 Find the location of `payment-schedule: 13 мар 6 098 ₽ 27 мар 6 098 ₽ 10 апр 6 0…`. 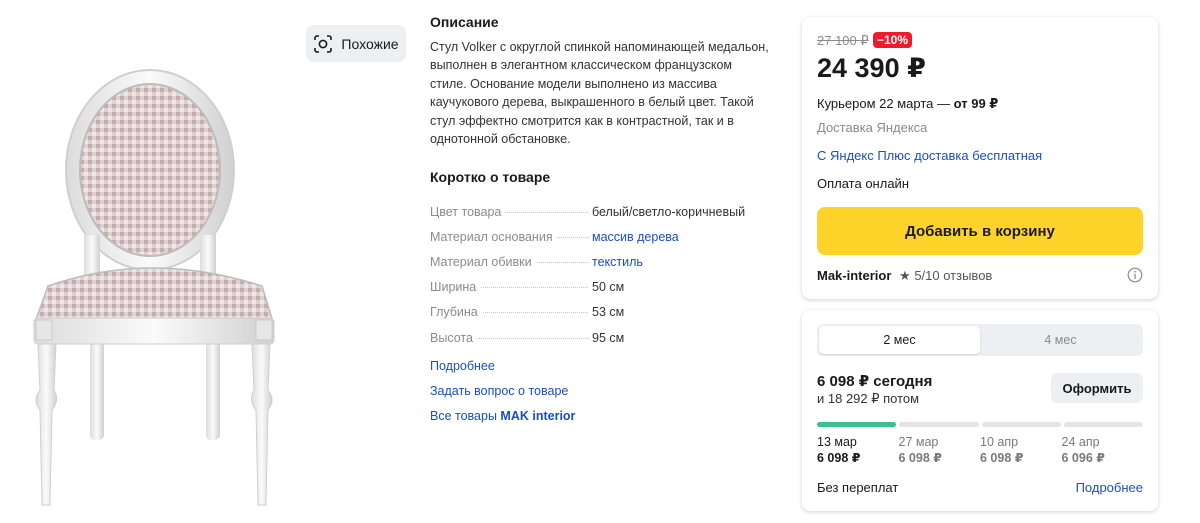

payment-schedule: 13 мар 6 098 ₽ 27 мар 6 098 ₽ 10 апр 6 0… is located at coordinates (980, 450).